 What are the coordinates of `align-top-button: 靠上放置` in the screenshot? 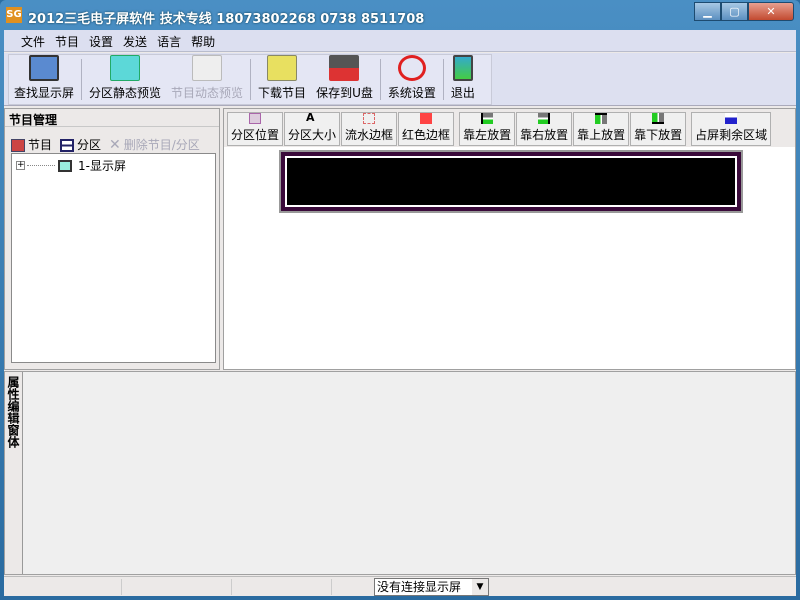 It's located at (601, 129).